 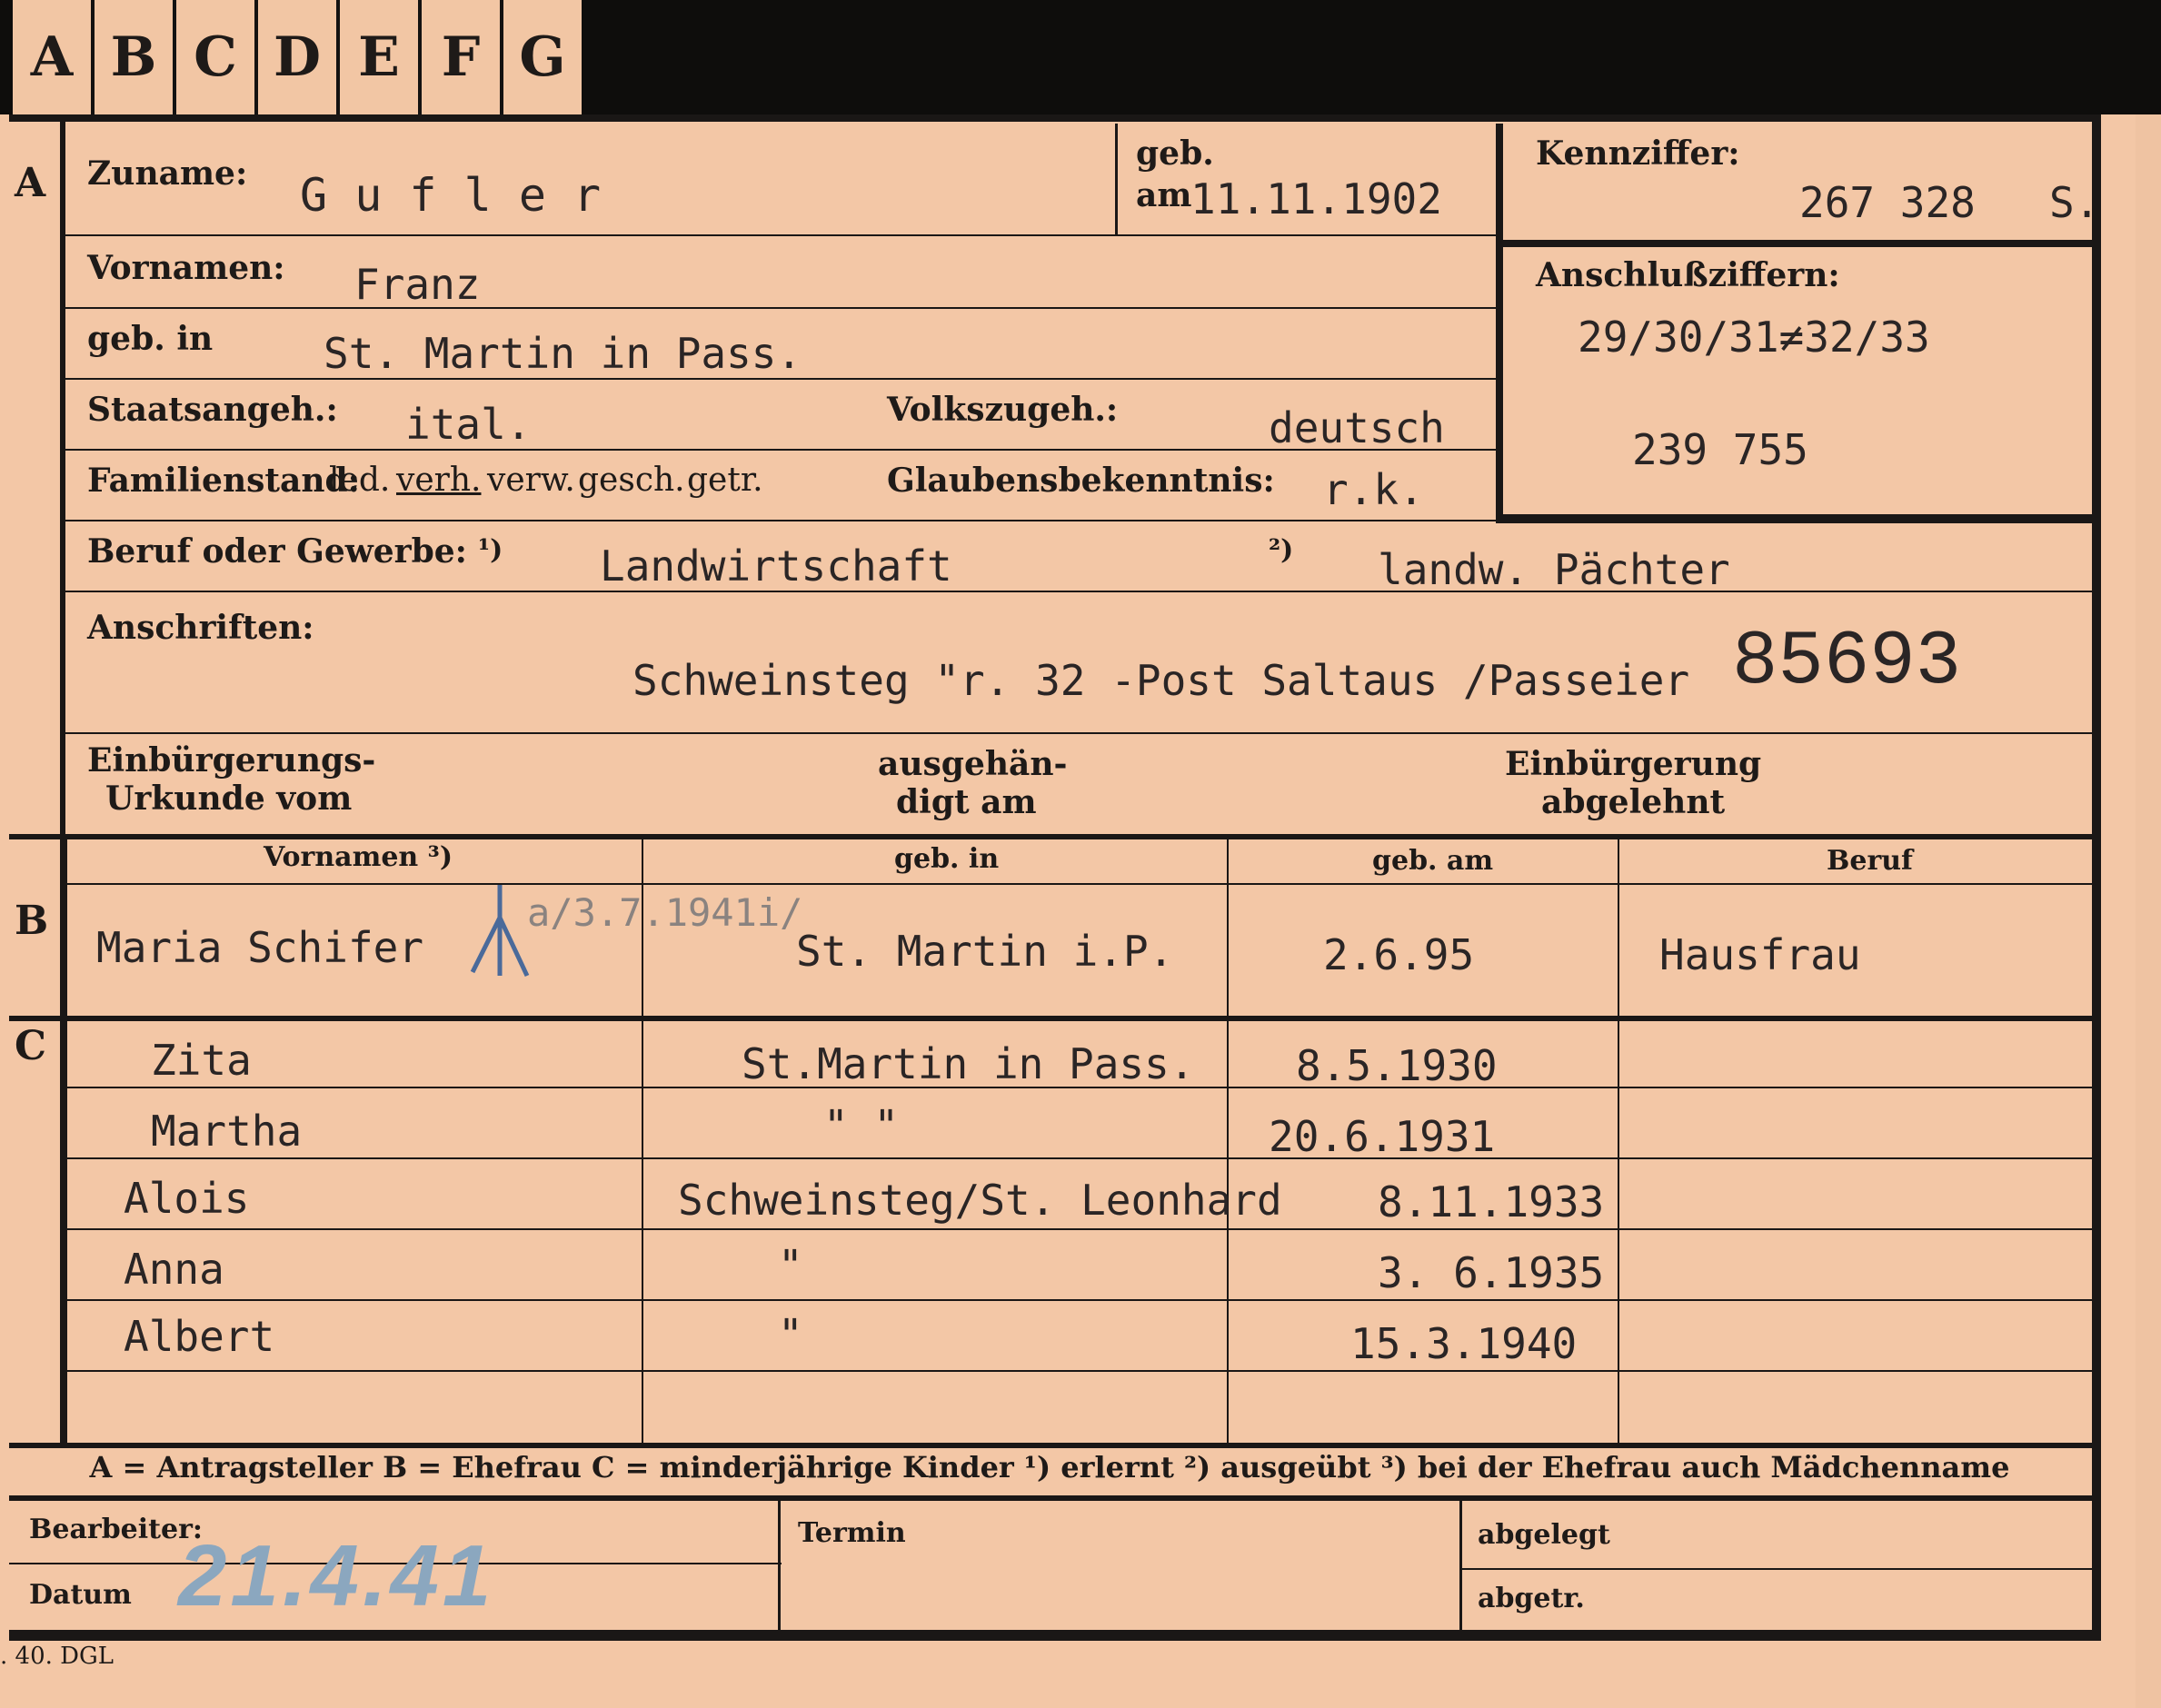 I want to click on card-bottom-border, so click(x=1054, y=1635).